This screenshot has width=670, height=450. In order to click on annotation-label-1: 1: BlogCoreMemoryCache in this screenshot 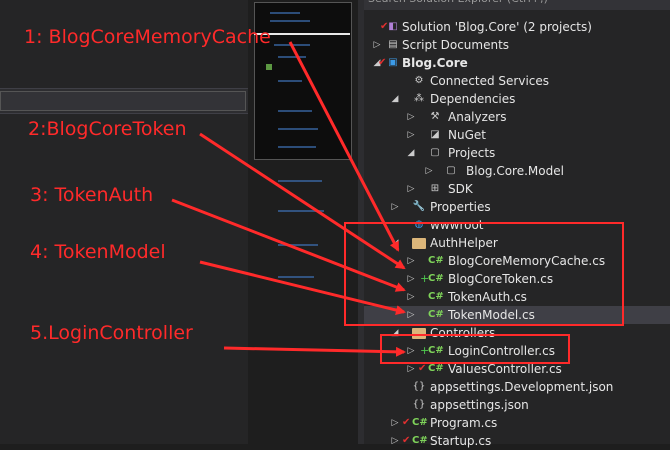, I will do `click(147, 37)`.